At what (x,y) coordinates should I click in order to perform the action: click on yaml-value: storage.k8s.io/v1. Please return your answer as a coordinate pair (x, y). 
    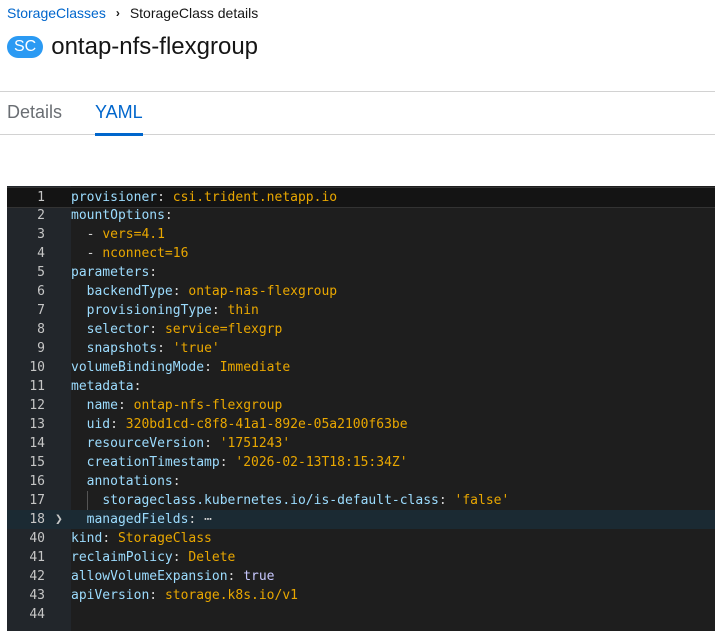
    Looking at the image, I should click on (231, 595).